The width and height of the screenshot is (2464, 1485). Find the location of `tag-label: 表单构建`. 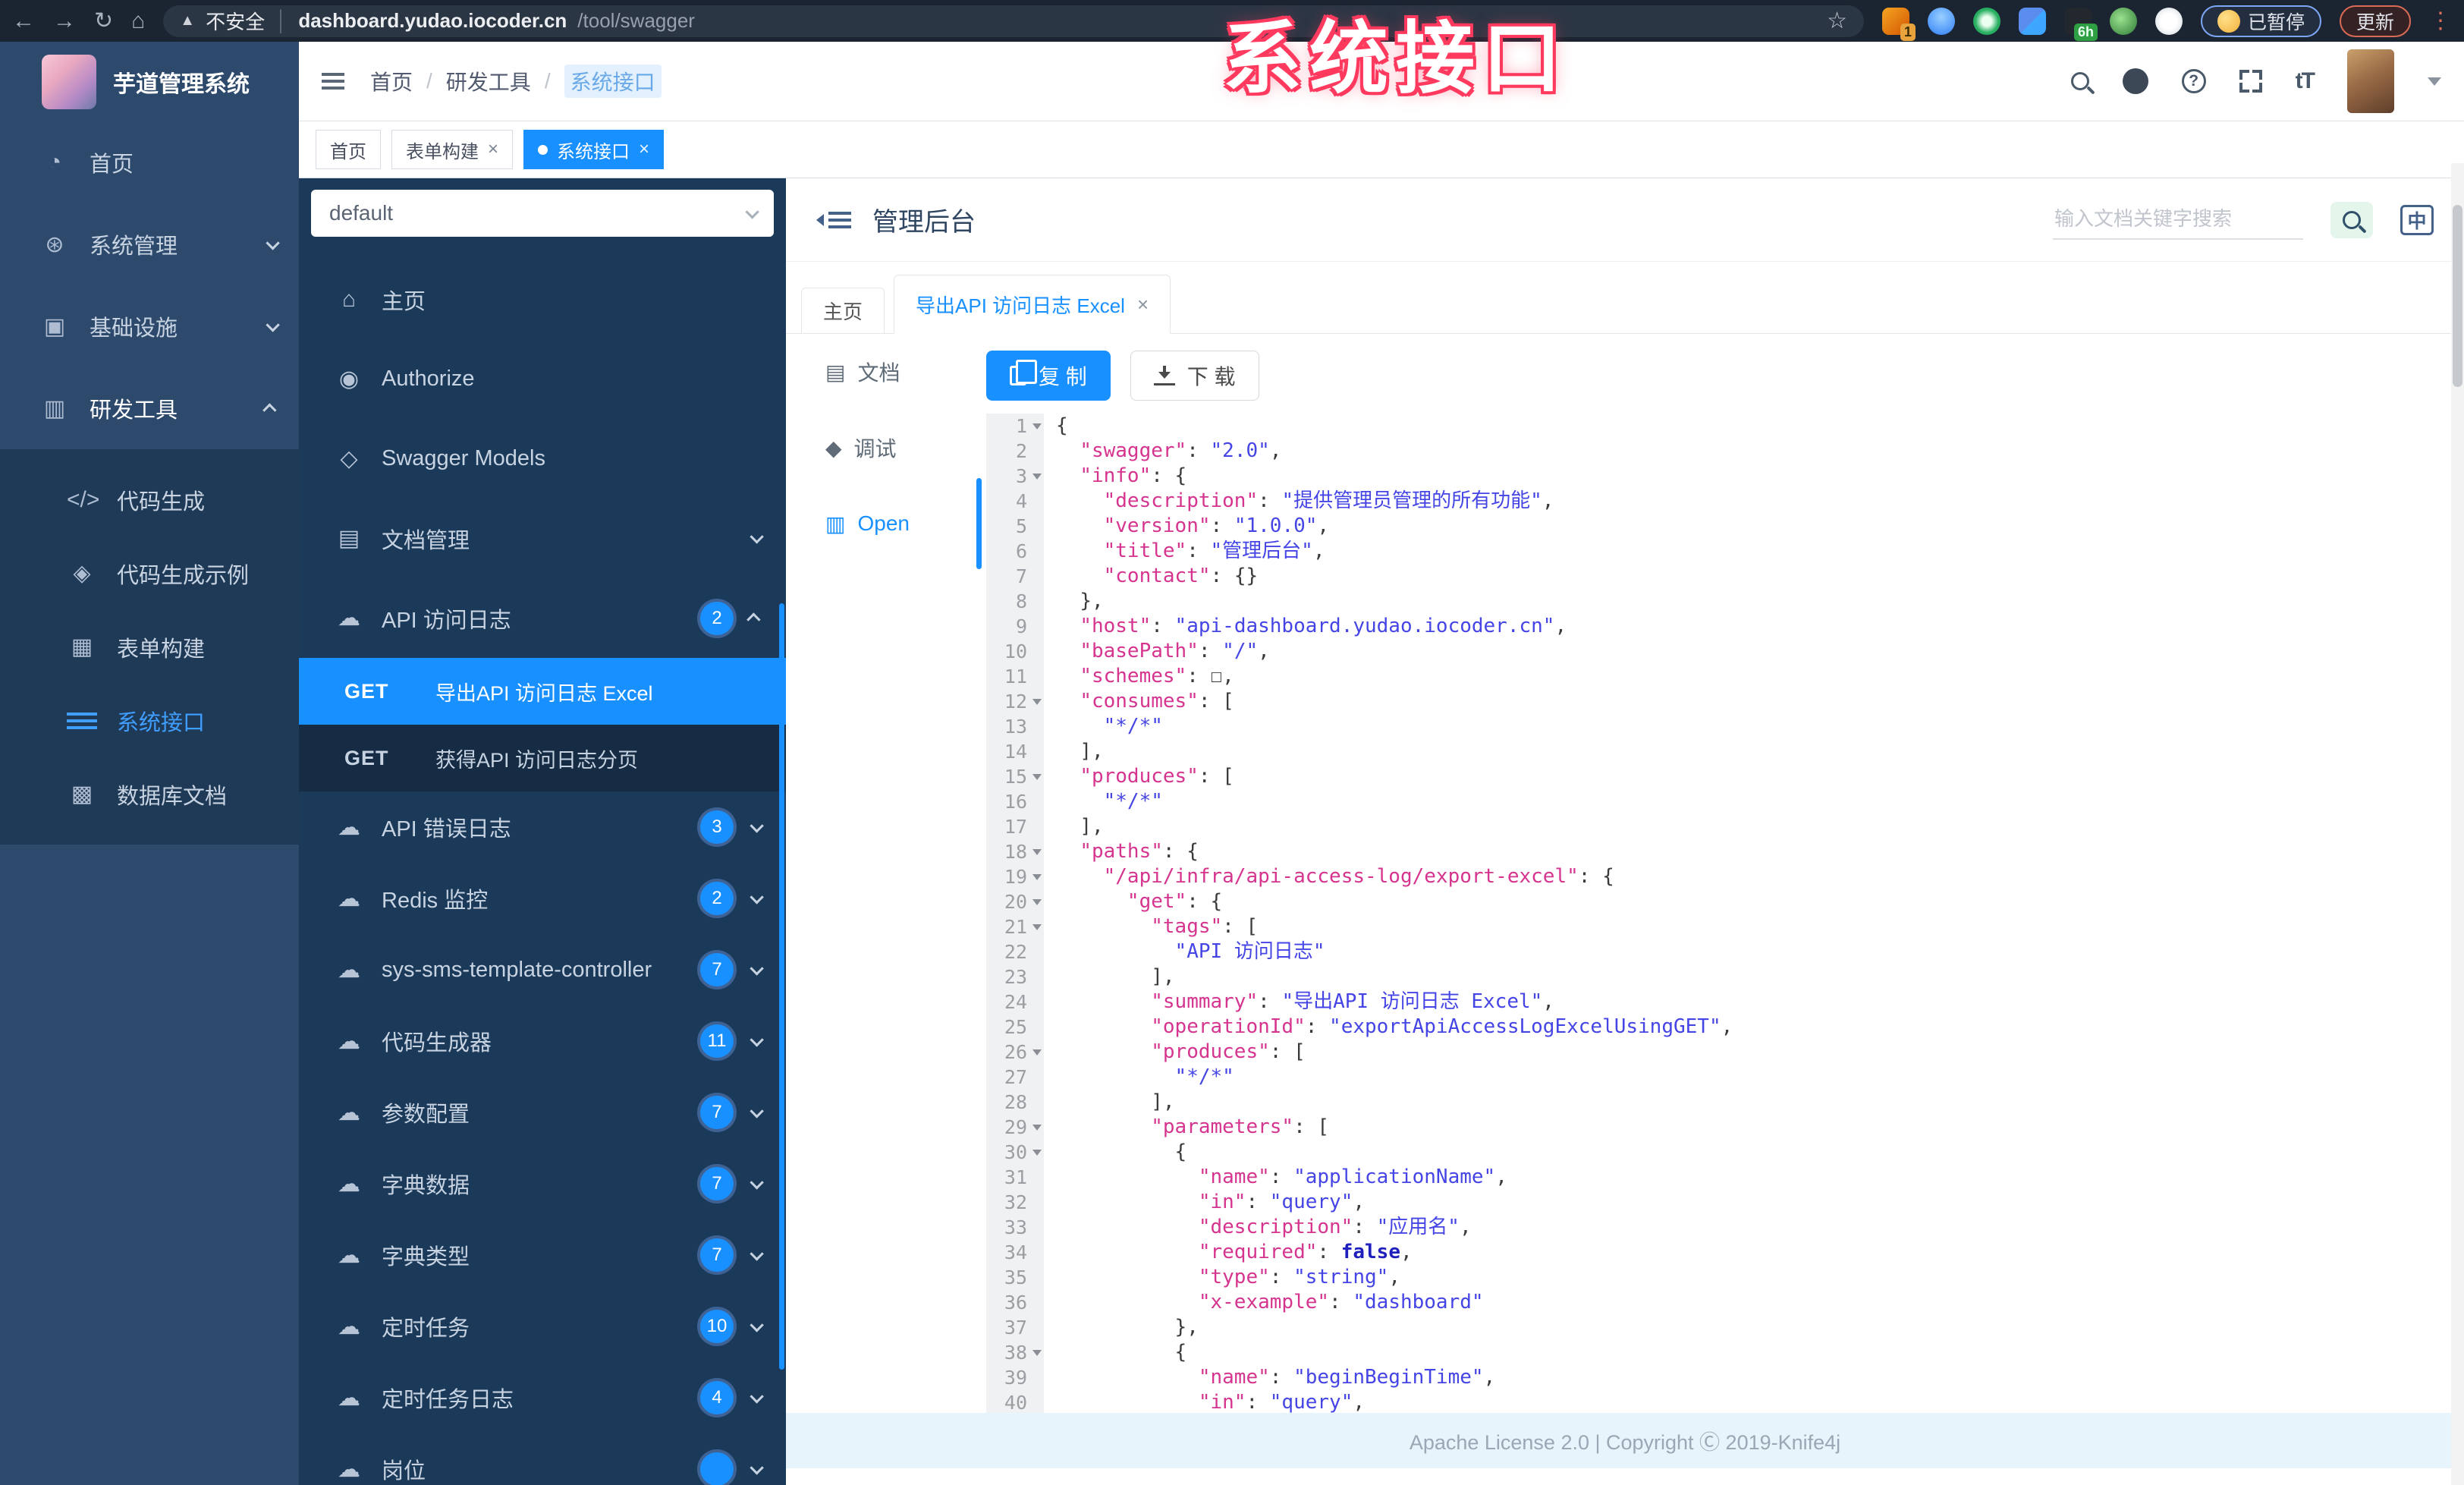

tag-label: 表单构建 is located at coordinates (442, 151).